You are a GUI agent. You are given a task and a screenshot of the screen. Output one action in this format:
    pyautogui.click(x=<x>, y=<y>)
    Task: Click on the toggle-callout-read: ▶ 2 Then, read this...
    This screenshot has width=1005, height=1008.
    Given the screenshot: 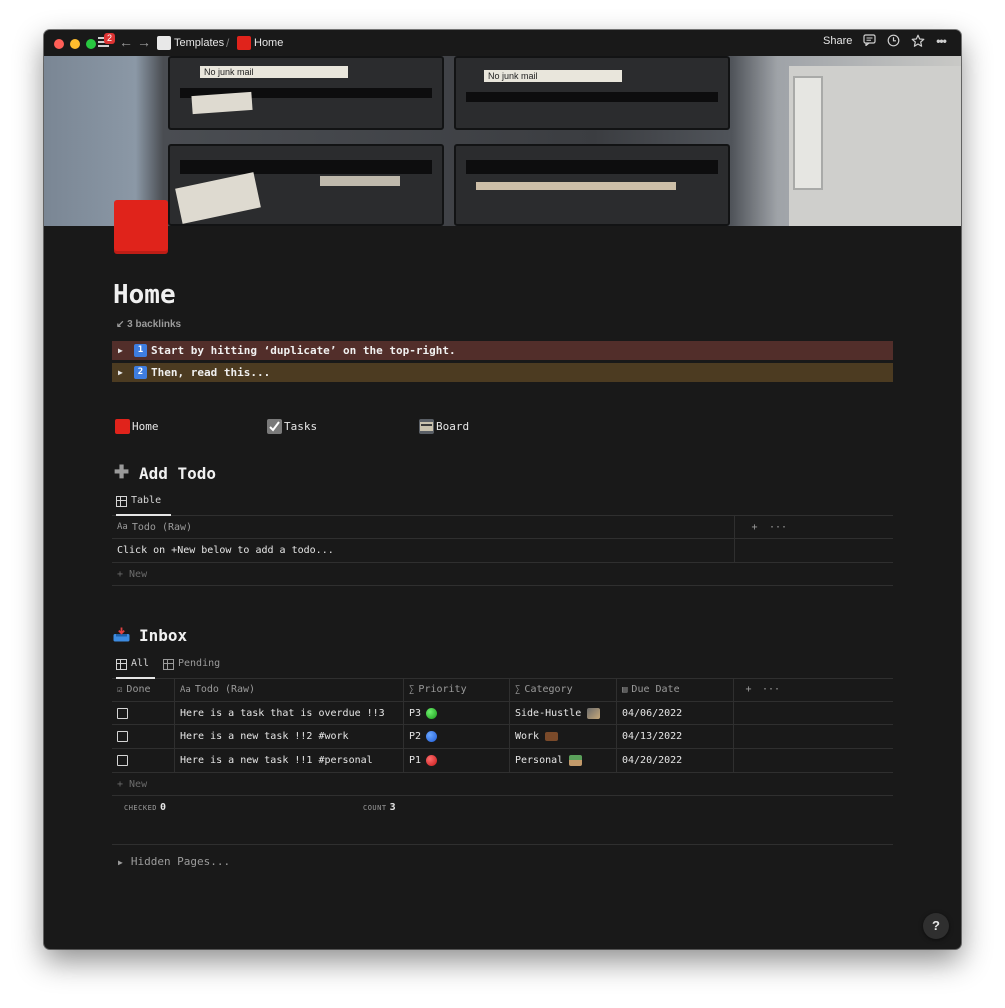 What is the action you would take?
    pyautogui.click(x=502, y=372)
    